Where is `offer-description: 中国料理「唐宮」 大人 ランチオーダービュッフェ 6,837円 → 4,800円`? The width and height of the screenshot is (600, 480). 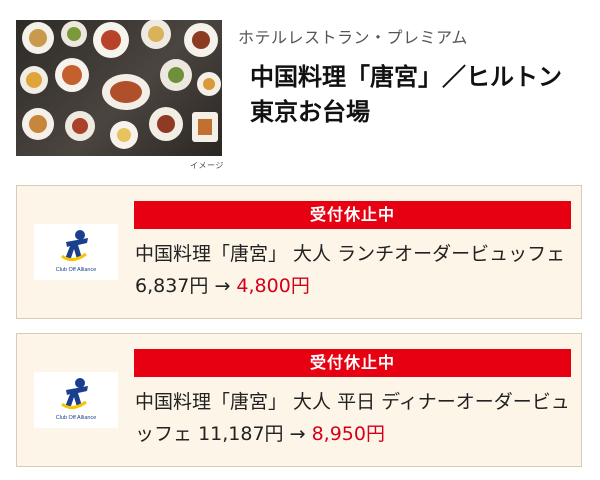
offer-description: 中国料理「唐宮」 大人 ランチオーダービュッフェ 6,837円 → 4,800円 is located at coordinates (355, 270).